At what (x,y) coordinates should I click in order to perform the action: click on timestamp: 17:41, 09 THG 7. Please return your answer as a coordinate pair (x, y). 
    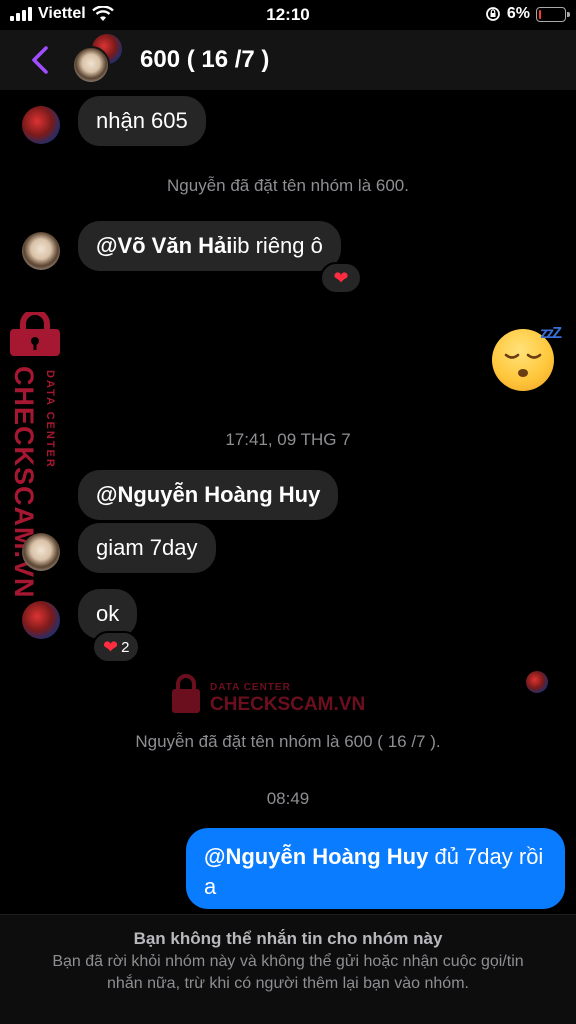
    Looking at the image, I should click on (288, 439).